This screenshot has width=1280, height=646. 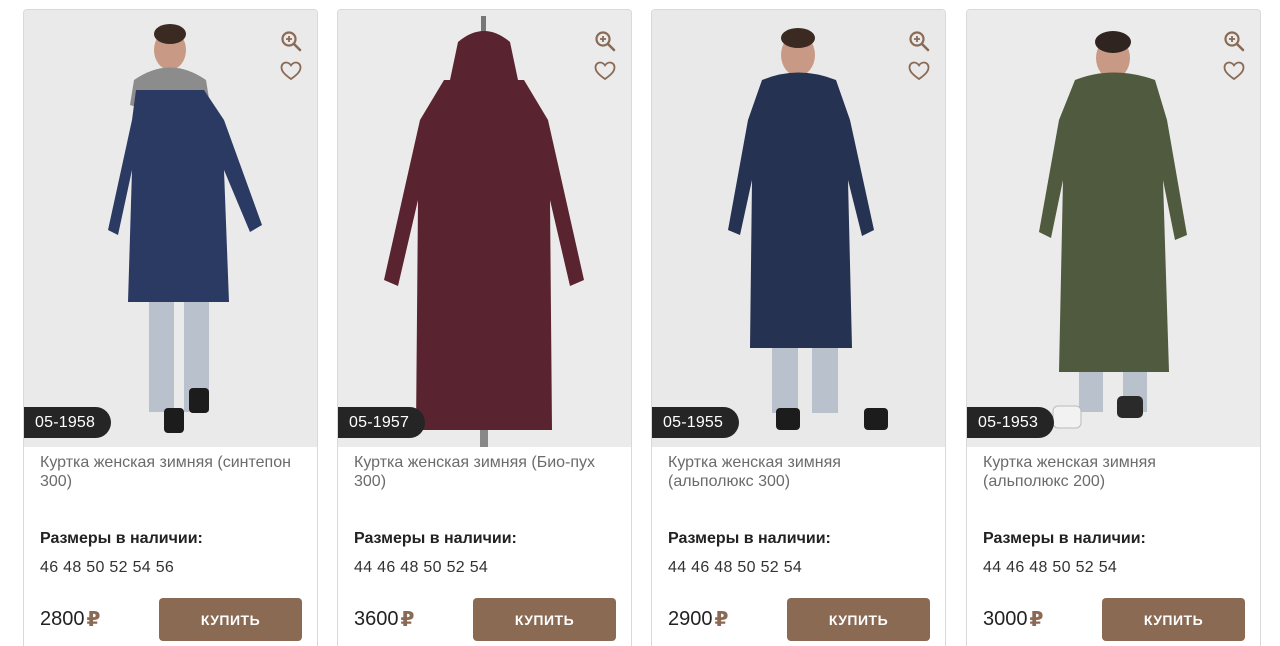 I want to click on article-badge: 05-1958, so click(x=68, y=422).